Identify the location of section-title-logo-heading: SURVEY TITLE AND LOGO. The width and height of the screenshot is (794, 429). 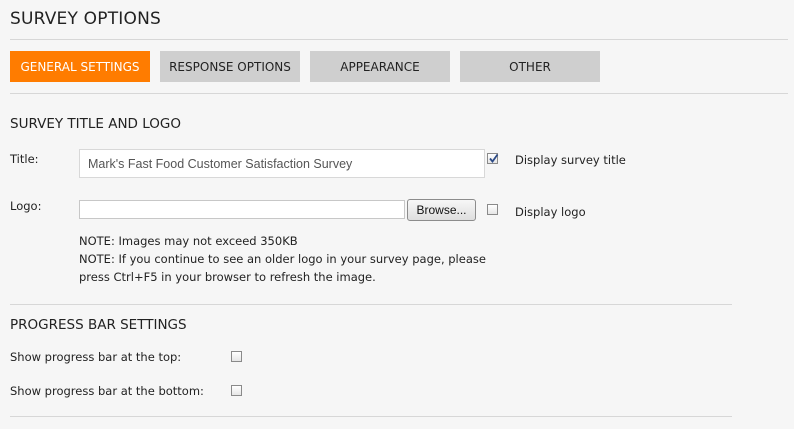
(95, 124).